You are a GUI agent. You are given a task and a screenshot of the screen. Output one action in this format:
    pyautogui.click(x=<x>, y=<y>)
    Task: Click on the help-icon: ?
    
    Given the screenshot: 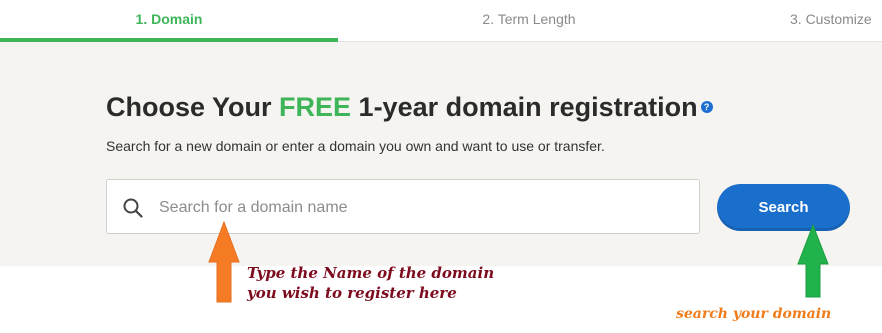 What is the action you would take?
    pyautogui.click(x=706, y=106)
    